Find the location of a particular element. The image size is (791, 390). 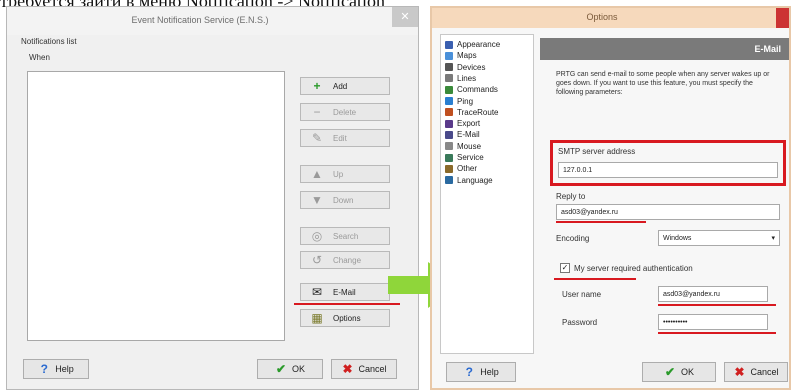

nav-item: Lines is located at coordinates (460, 78).